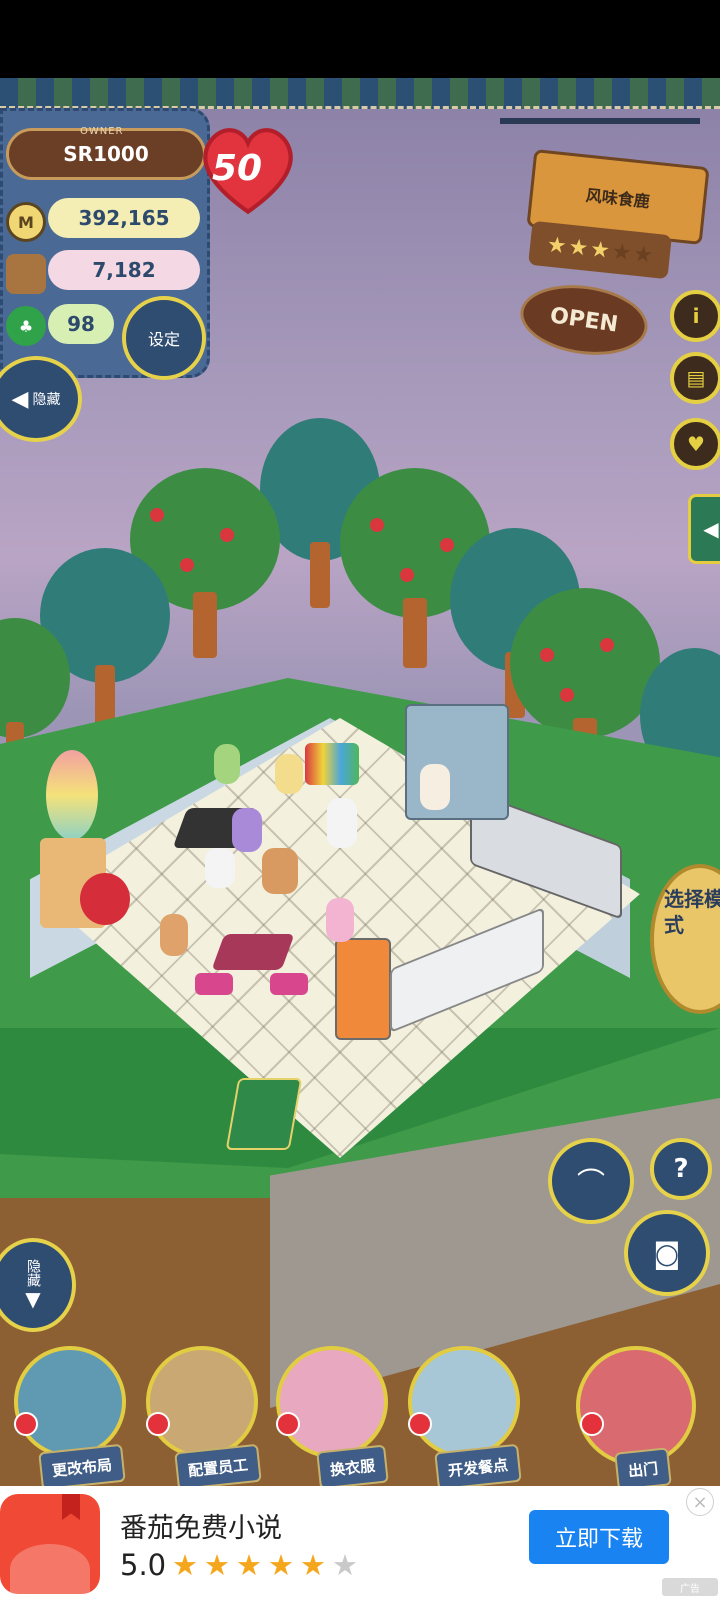 The image size is (720, 1600). I want to click on info-button: i, so click(695, 316).